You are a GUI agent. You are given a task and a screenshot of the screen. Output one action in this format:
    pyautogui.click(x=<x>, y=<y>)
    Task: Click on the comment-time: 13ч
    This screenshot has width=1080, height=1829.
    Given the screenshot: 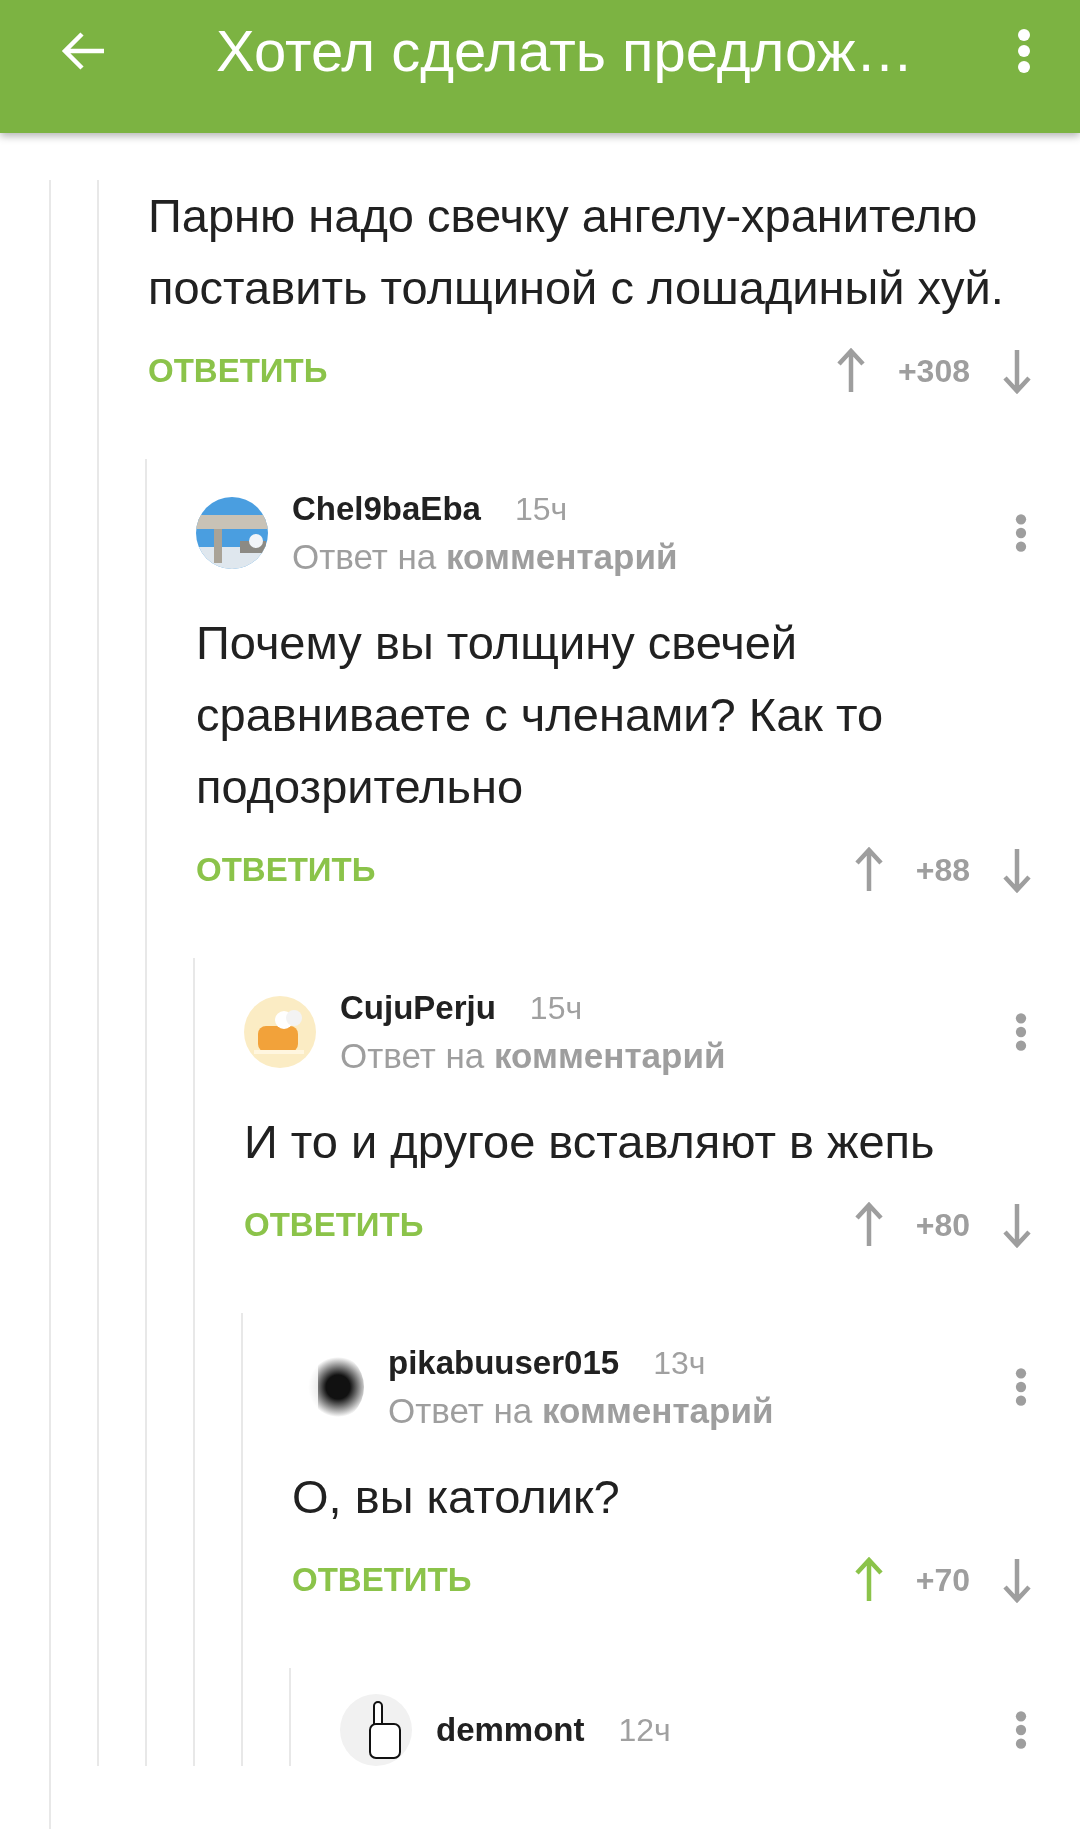 What is the action you would take?
    pyautogui.click(x=679, y=1363)
    